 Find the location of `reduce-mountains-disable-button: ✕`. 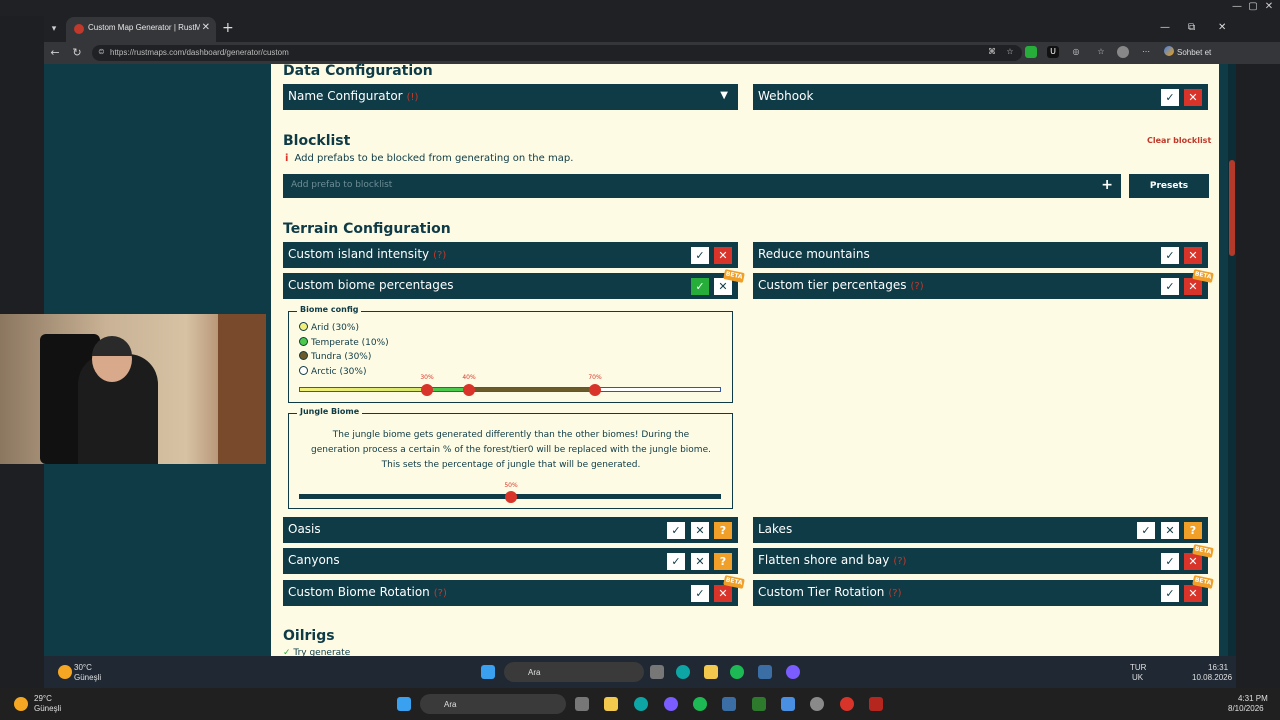

reduce-mountains-disable-button: ✕ is located at coordinates (1193, 255).